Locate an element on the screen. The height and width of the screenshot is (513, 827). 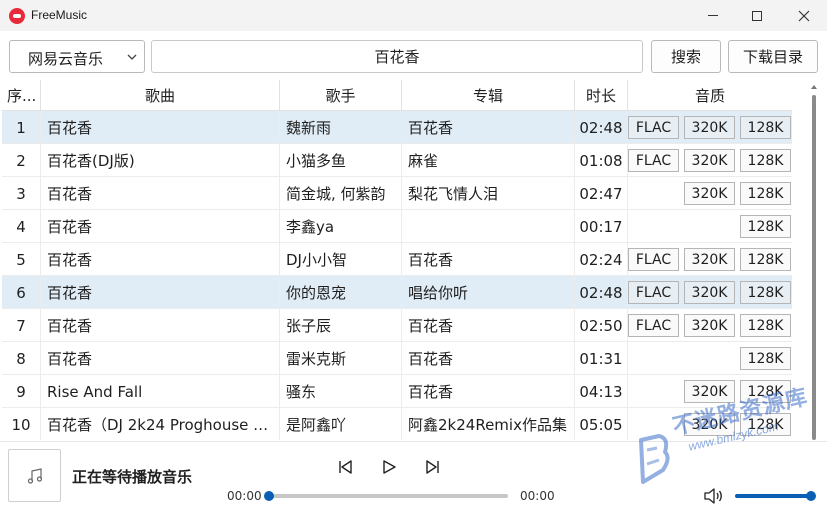
row-album-text: 麻雀 is located at coordinates (423, 161).